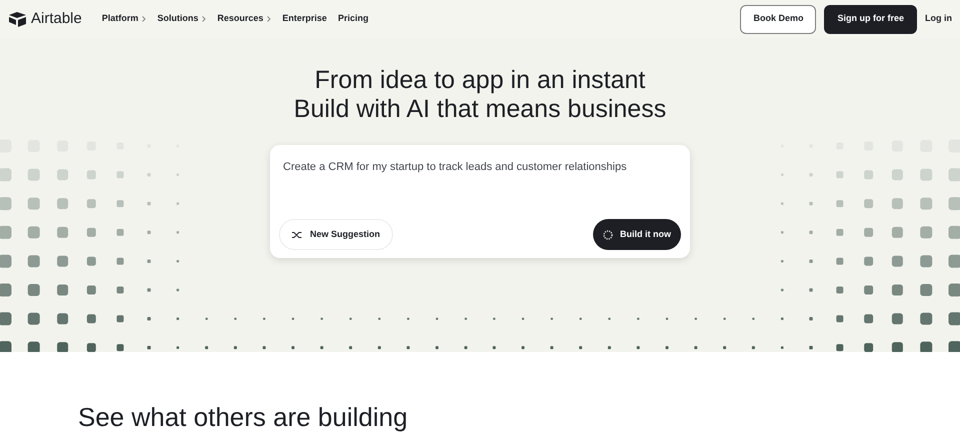 This screenshot has height=437, width=960. I want to click on new-suggestion-button: New Suggestion, so click(336, 234).